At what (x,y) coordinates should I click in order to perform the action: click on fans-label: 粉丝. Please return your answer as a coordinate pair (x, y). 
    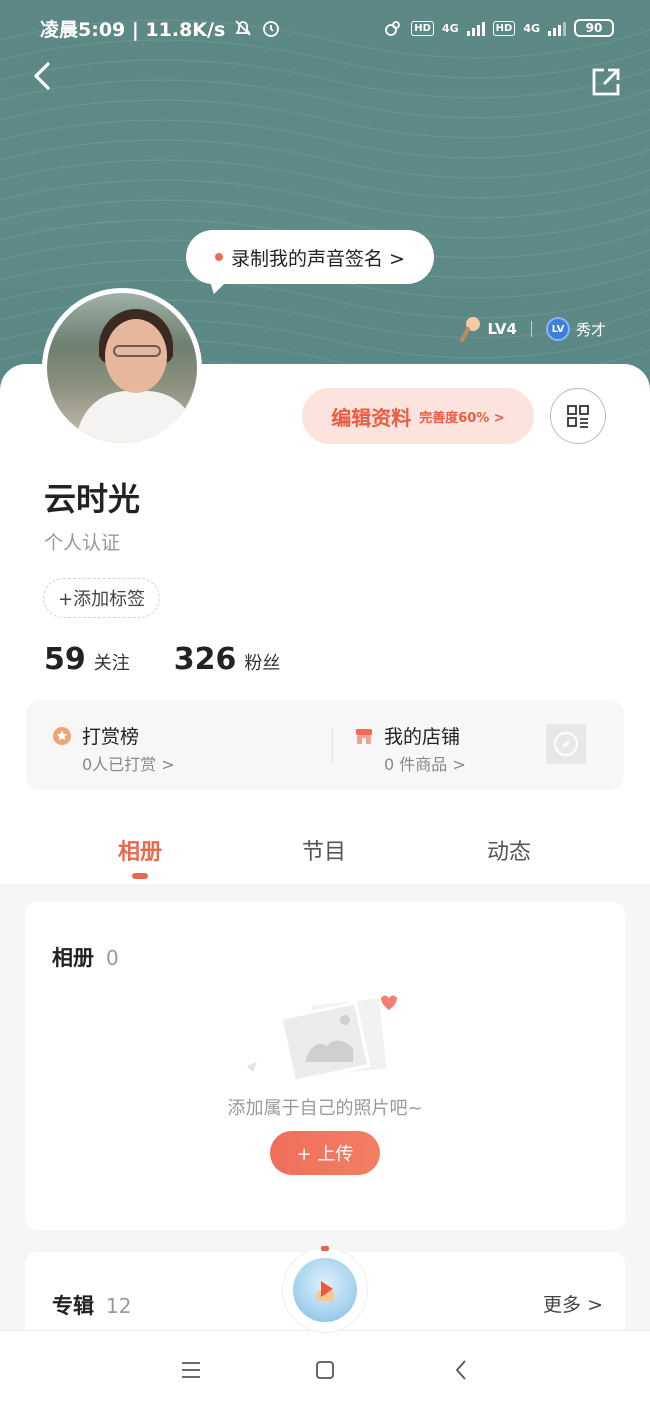
    Looking at the image, I should click on (262, 663).